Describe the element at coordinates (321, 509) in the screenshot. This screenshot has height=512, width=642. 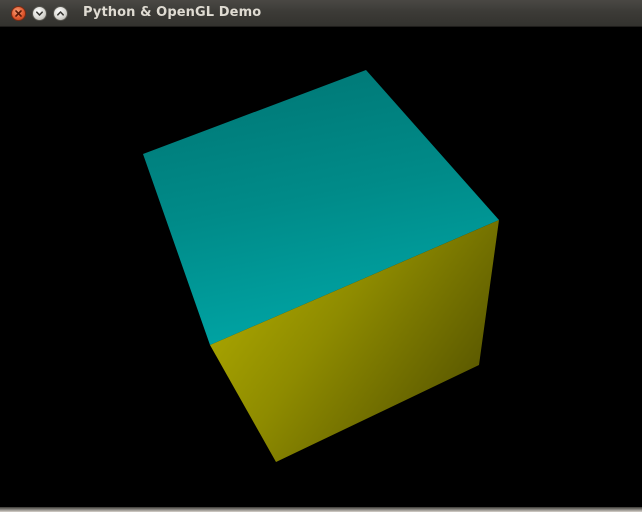
I see `window-bottom-edge` at that location.